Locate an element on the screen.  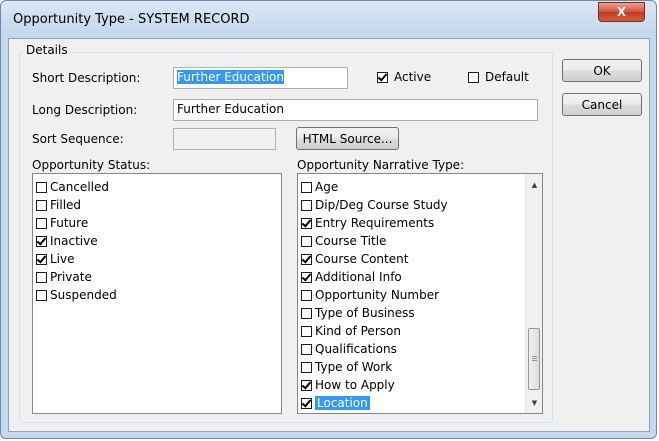
status-item-cancelled: Cancelled is located at coordinates (157, 187).